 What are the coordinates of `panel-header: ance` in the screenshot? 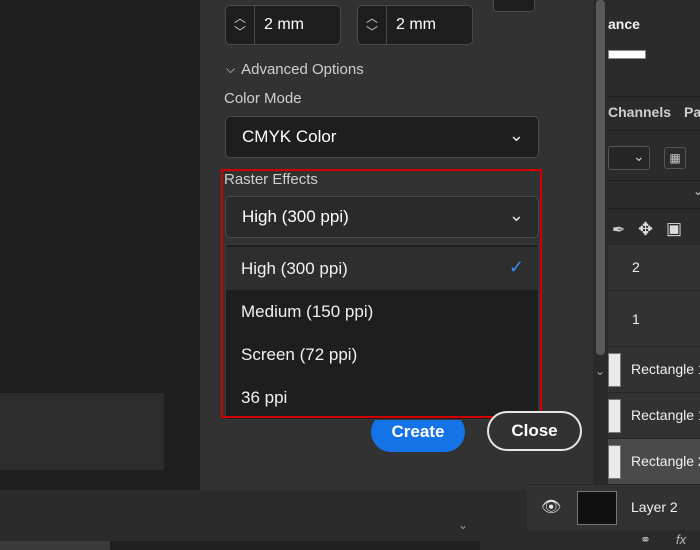 It's located at (624, 24).